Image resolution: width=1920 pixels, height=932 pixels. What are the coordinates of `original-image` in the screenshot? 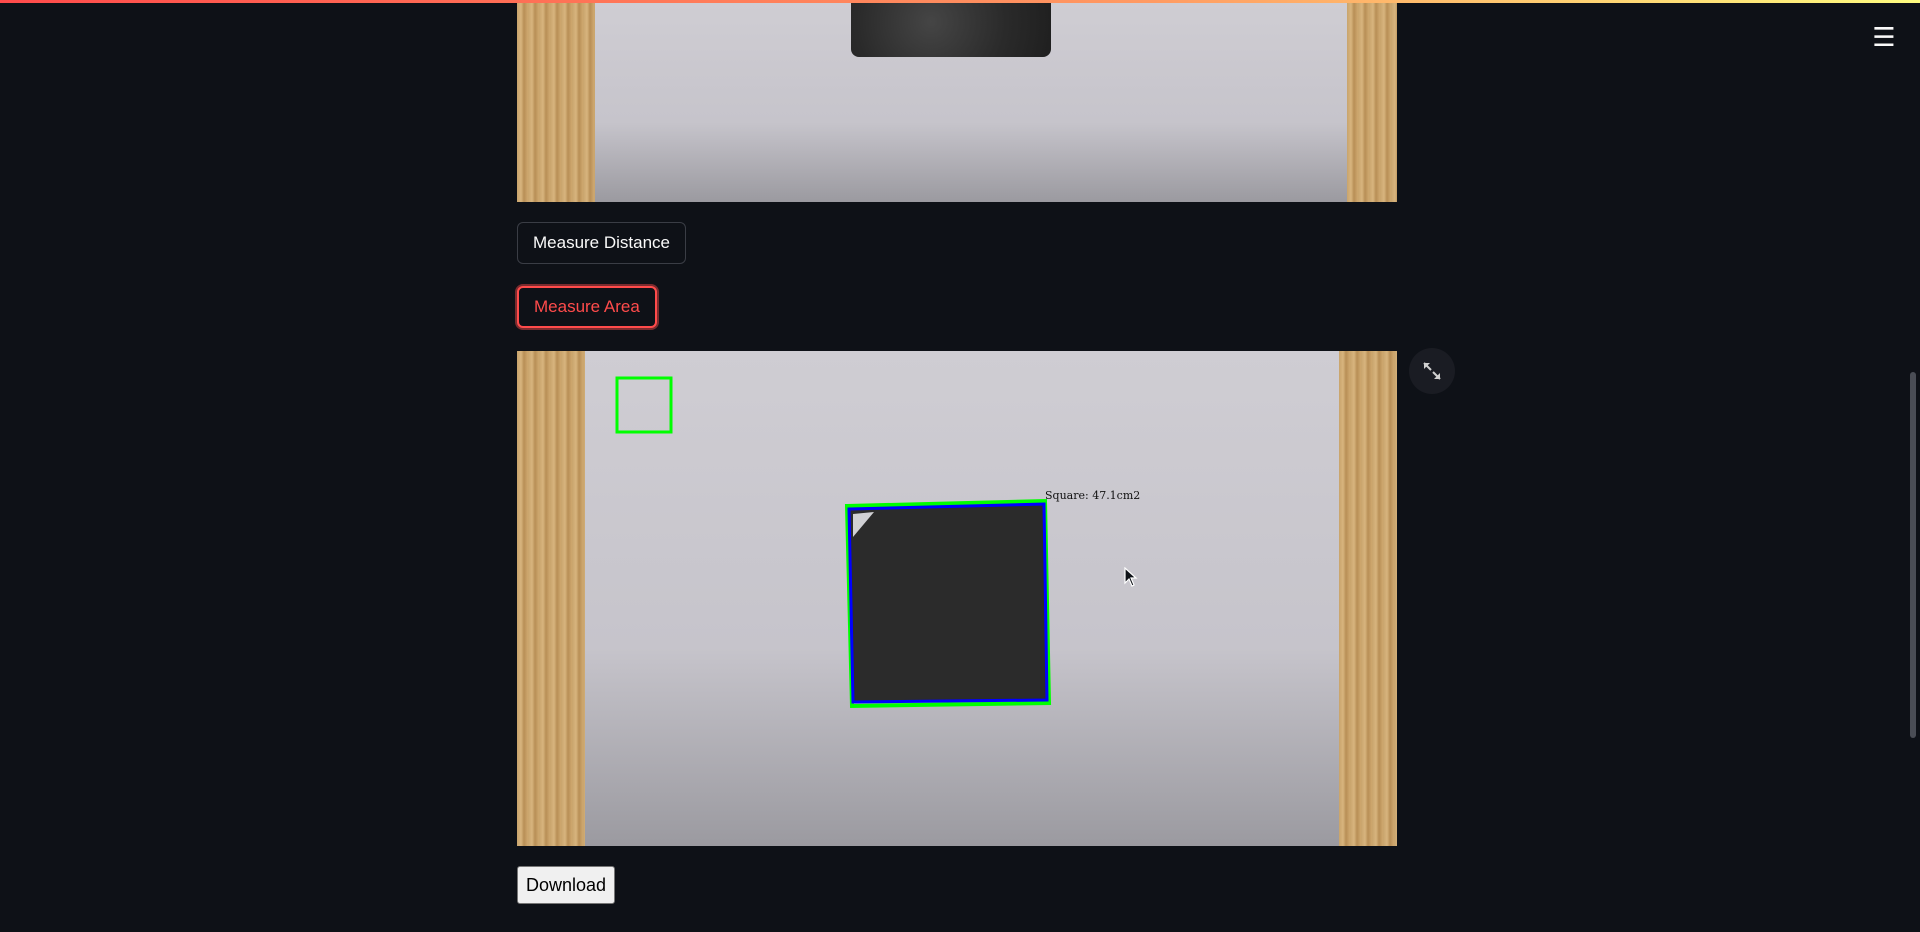 It's located at (957, 102).